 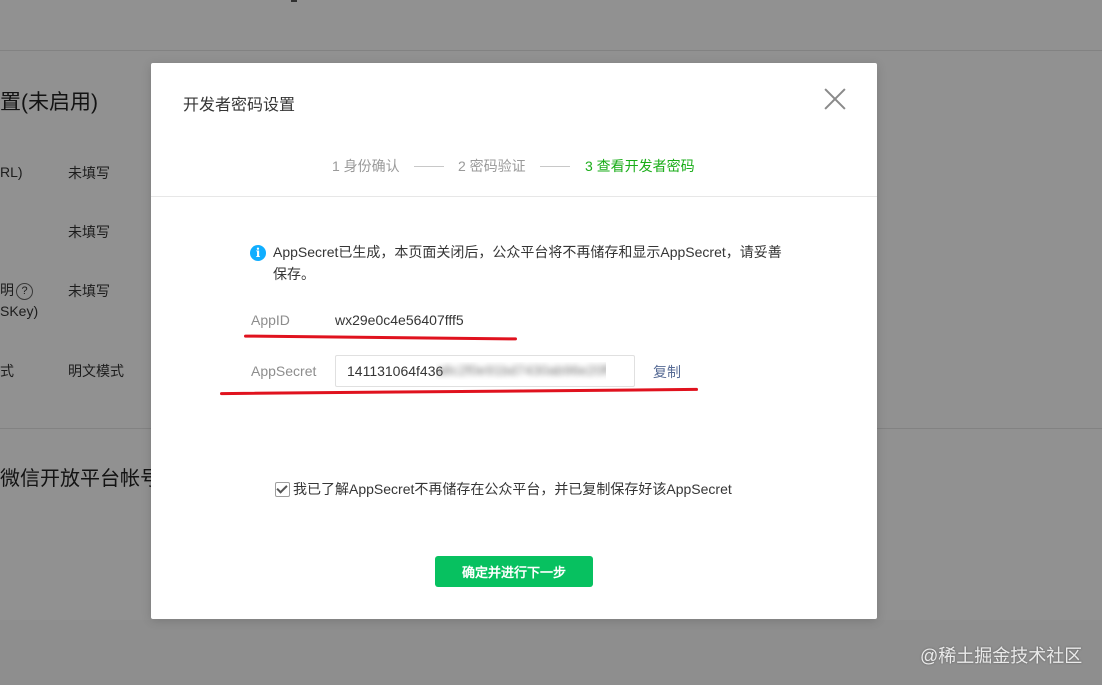 I want to click on appsecret-value: 141131064f436, so click(x=395, y=371).